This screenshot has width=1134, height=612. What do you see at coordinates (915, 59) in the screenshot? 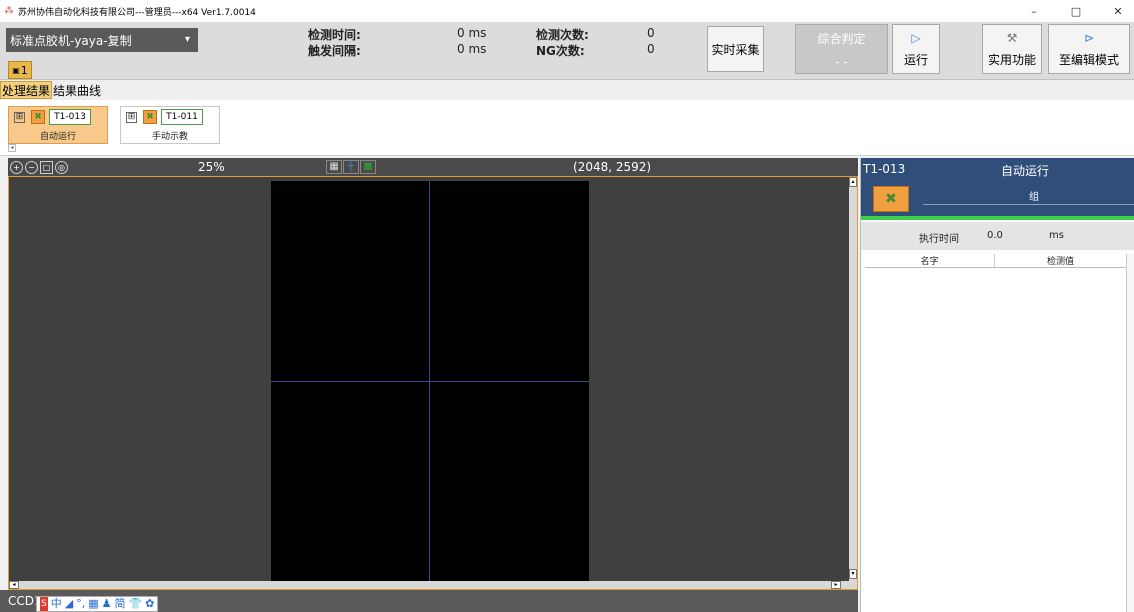
I see `run-button-label: 运行` at bounding box center [915, 59].